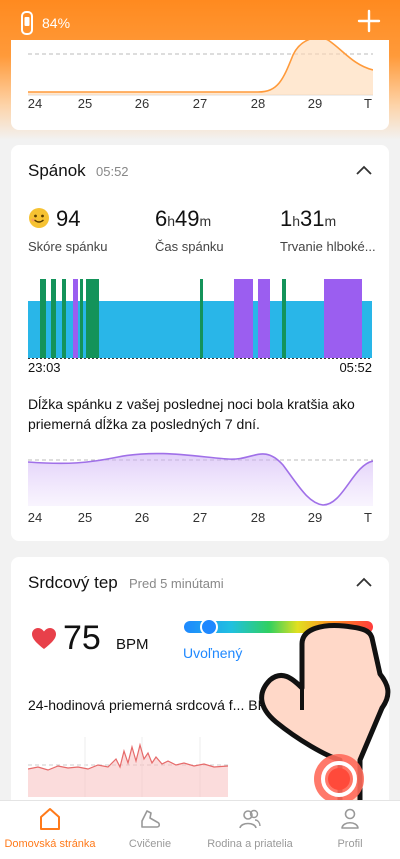 Image resolution: width=400 pixels, height=859 pixels. What do you see at coordinates (355, 367) in the screenshot?
I see `sleep-end-time: 05:52` at bounding box center [355, 367].